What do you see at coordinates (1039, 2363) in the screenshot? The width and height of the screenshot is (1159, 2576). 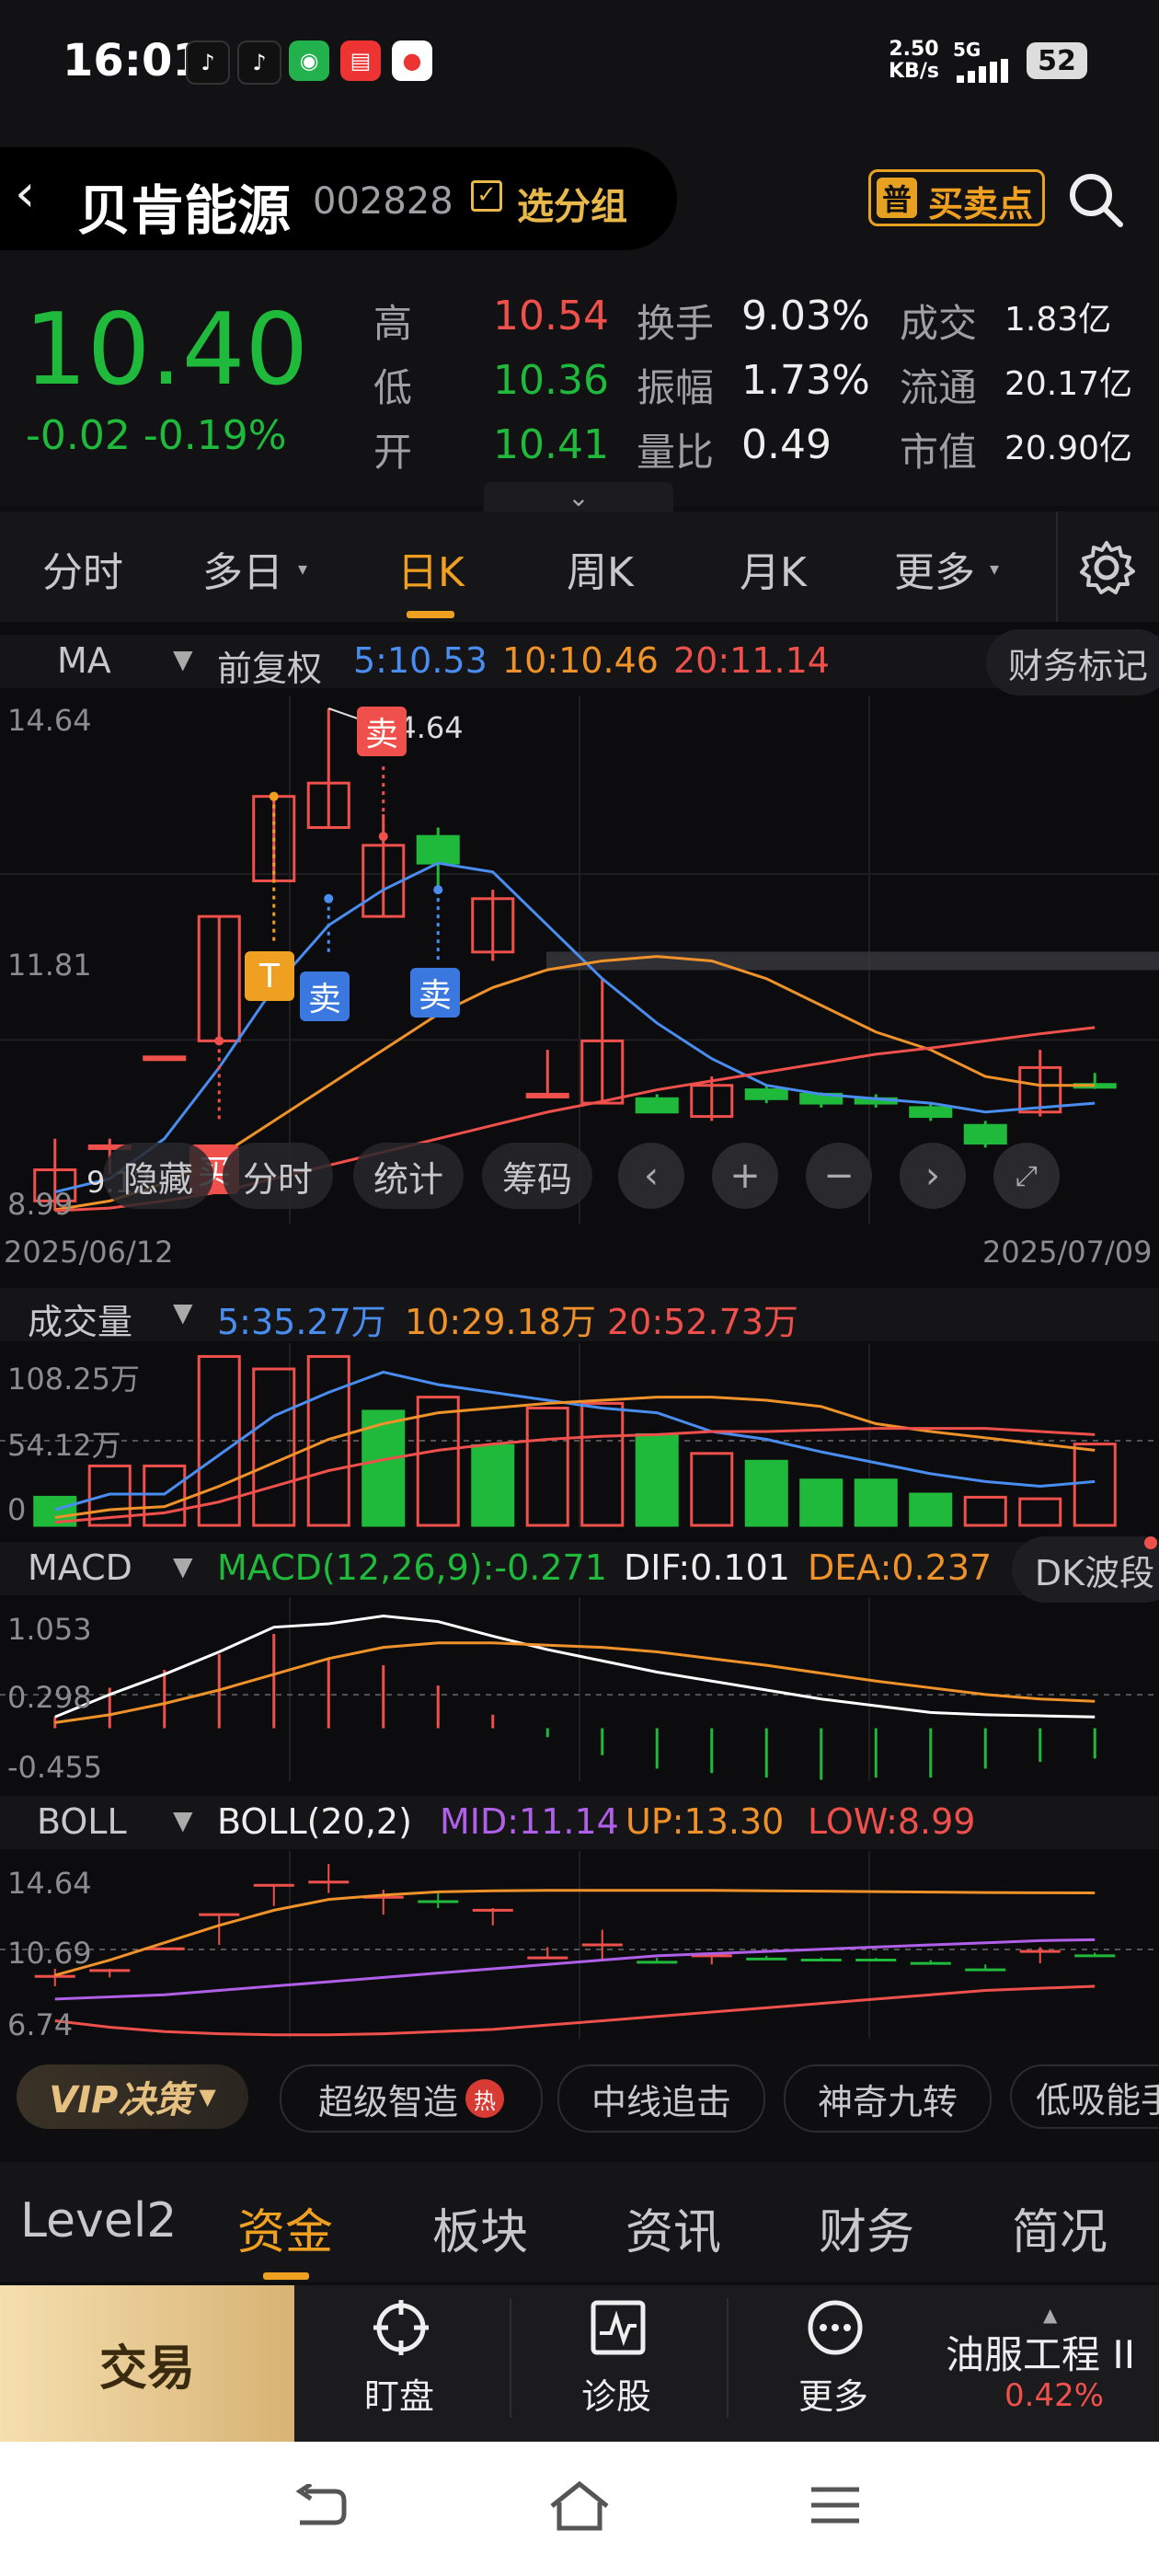 I see `sector-card: ▲ 油服工程 II 0.42%` at bounding box center [1039, 2363].